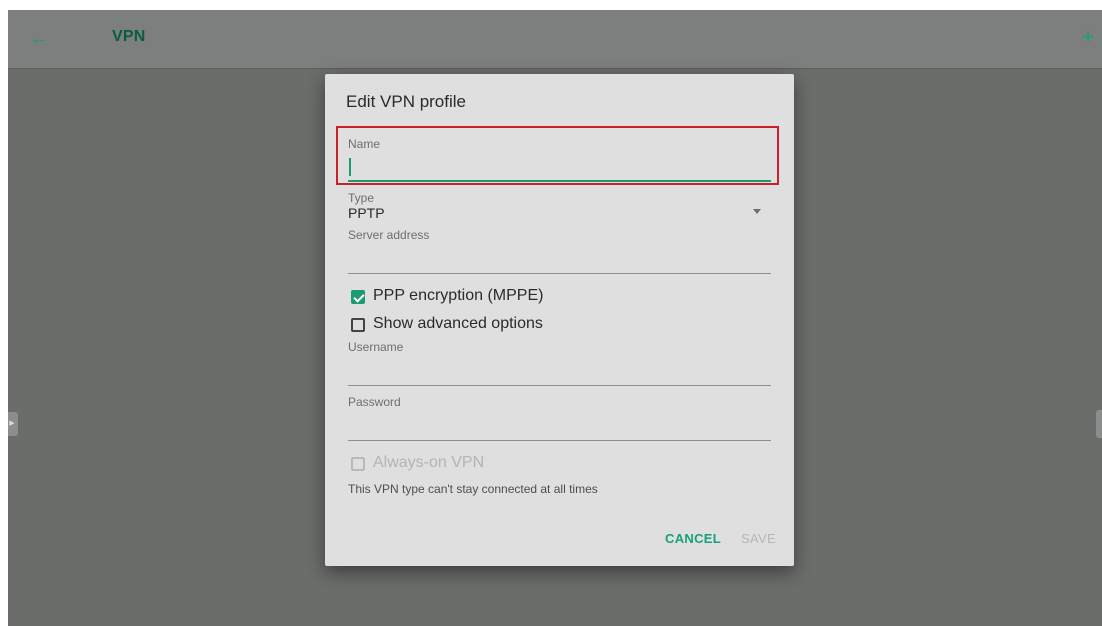 This screenshot has height=626, width=1102. Describe the element at coordinates (758, 538) in the screenshot. I see `save-button: SAVE` at that location.